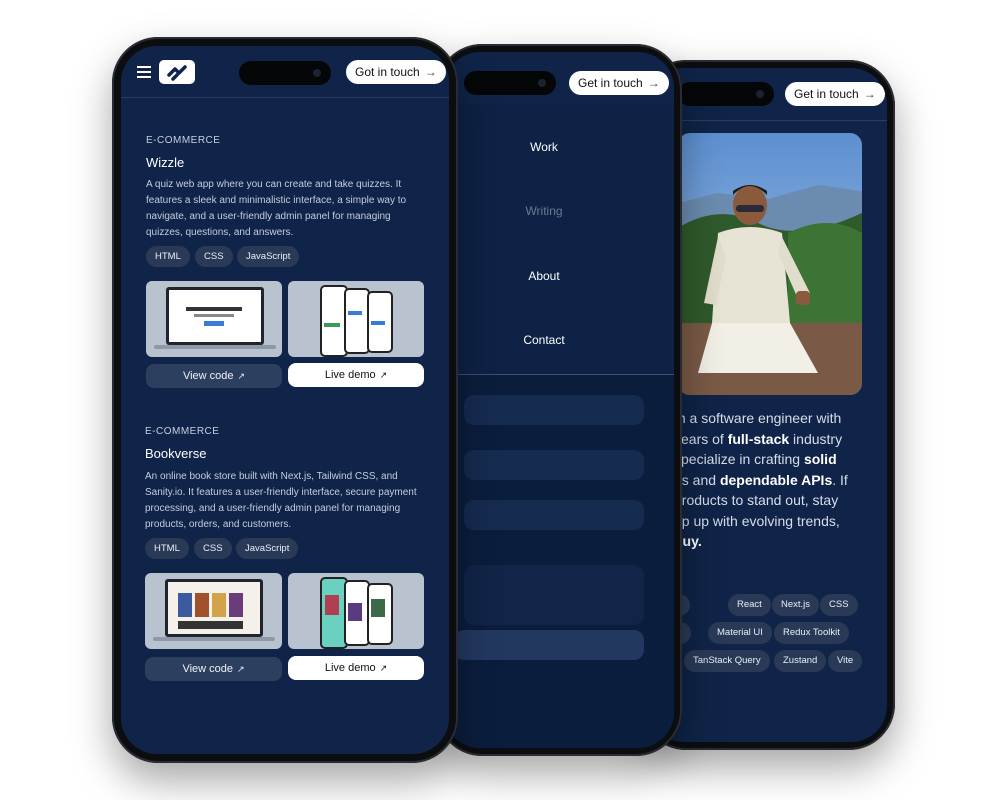  Describe the element at coordinates (688, 541) in the screenshot. I see `about-line: guy.` at that location.